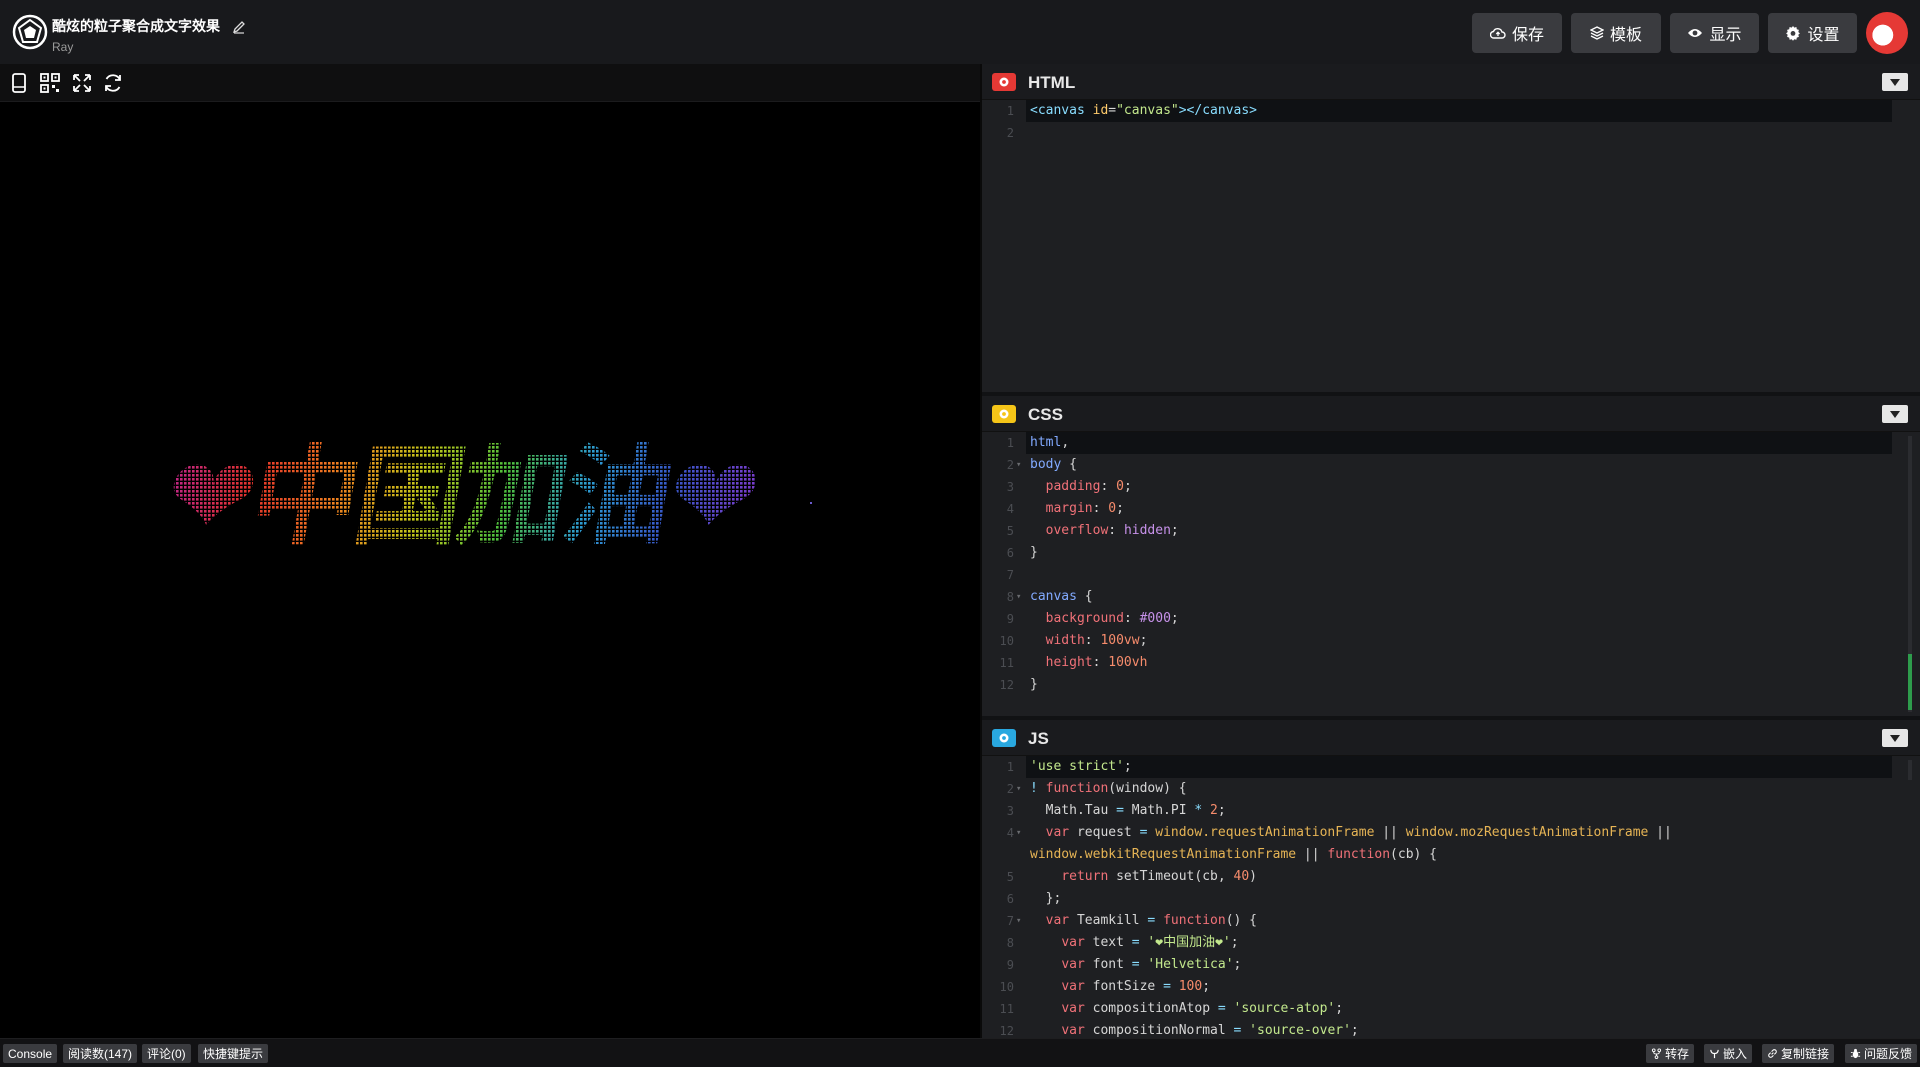 The image size is (1920, 1067). What do you see at coordinates (1451, 597) in the screenshot?
I see `code-line: 8 ▾ canvas {` at bounding box center [1451, 597].